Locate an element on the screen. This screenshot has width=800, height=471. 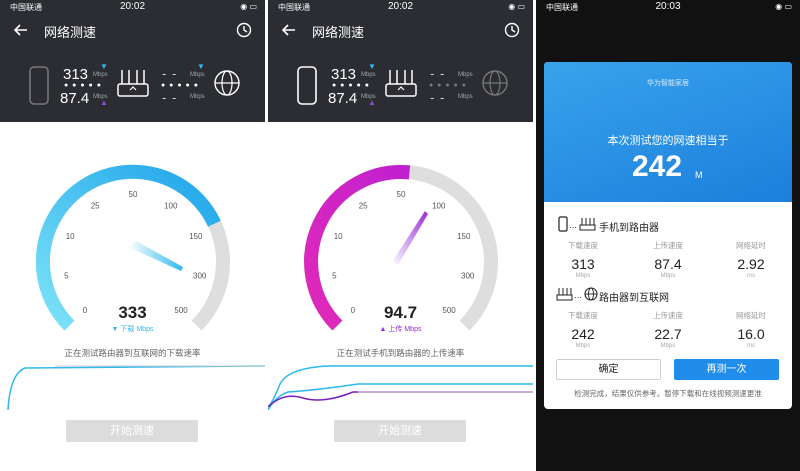
section-title-phone-router: 手机到路由器 is located at coordinates (629, 228).